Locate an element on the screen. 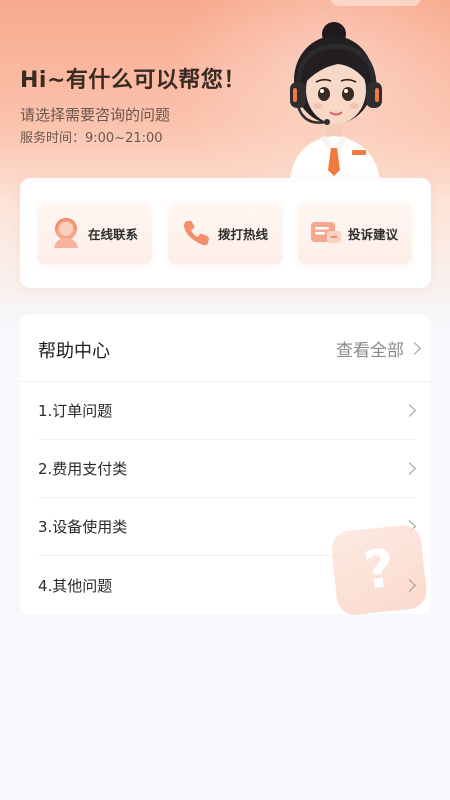 This screenshot has width=450, height=800. help-item-label: 1.订单问题 is located at coordinates (75, 411).